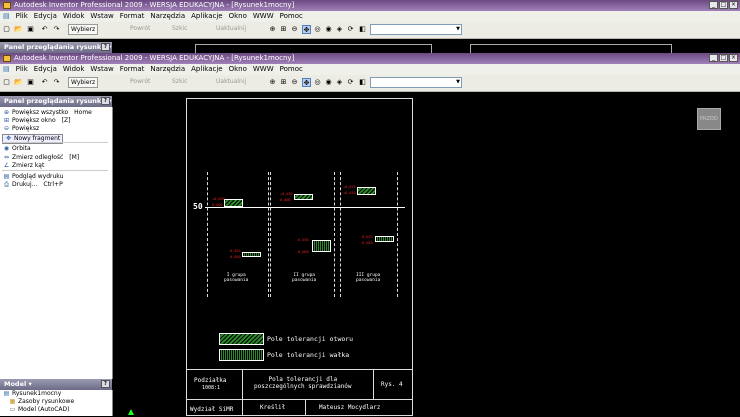  What do you see at coordinates (303, 197) in the screenshot?
I see `hole-tolerance-bar` at bounding box center [303, 197].